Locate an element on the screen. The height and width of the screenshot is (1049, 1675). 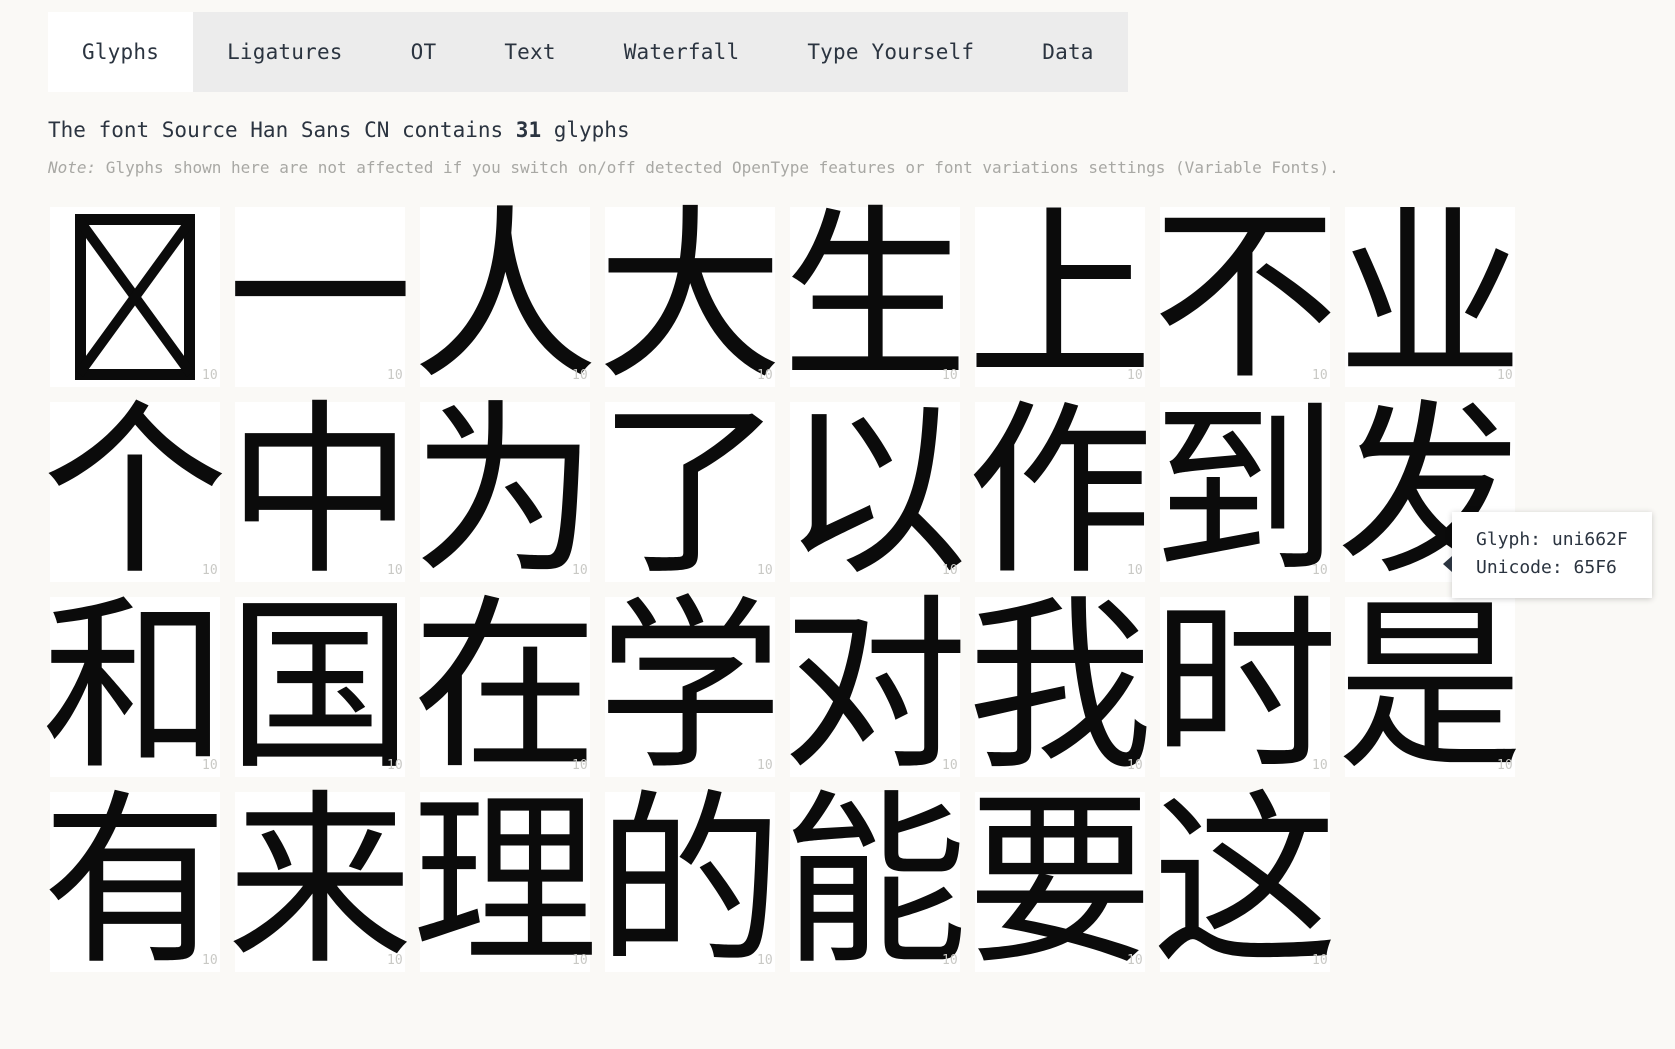
glyph-cell: 和 10 is located at coordinates (135, 687).